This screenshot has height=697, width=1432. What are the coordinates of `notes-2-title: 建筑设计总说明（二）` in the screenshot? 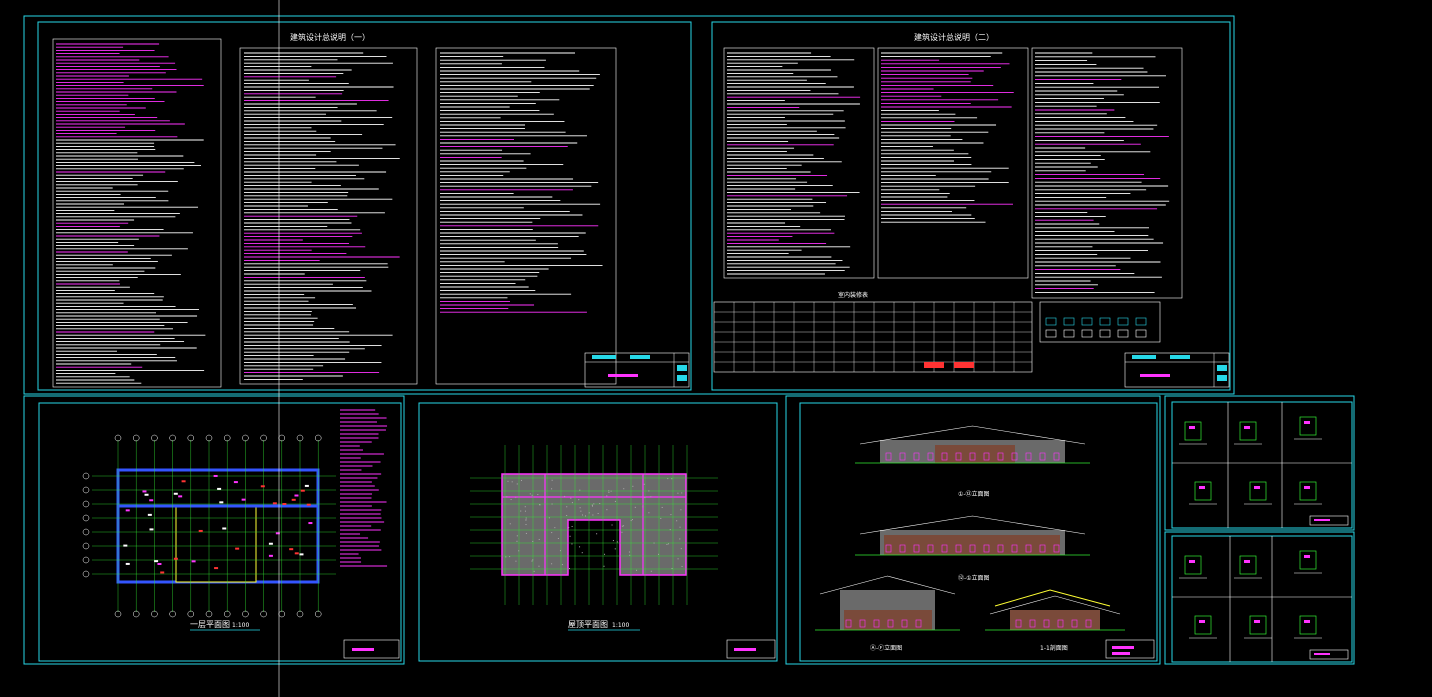 It's located at (954, 37).